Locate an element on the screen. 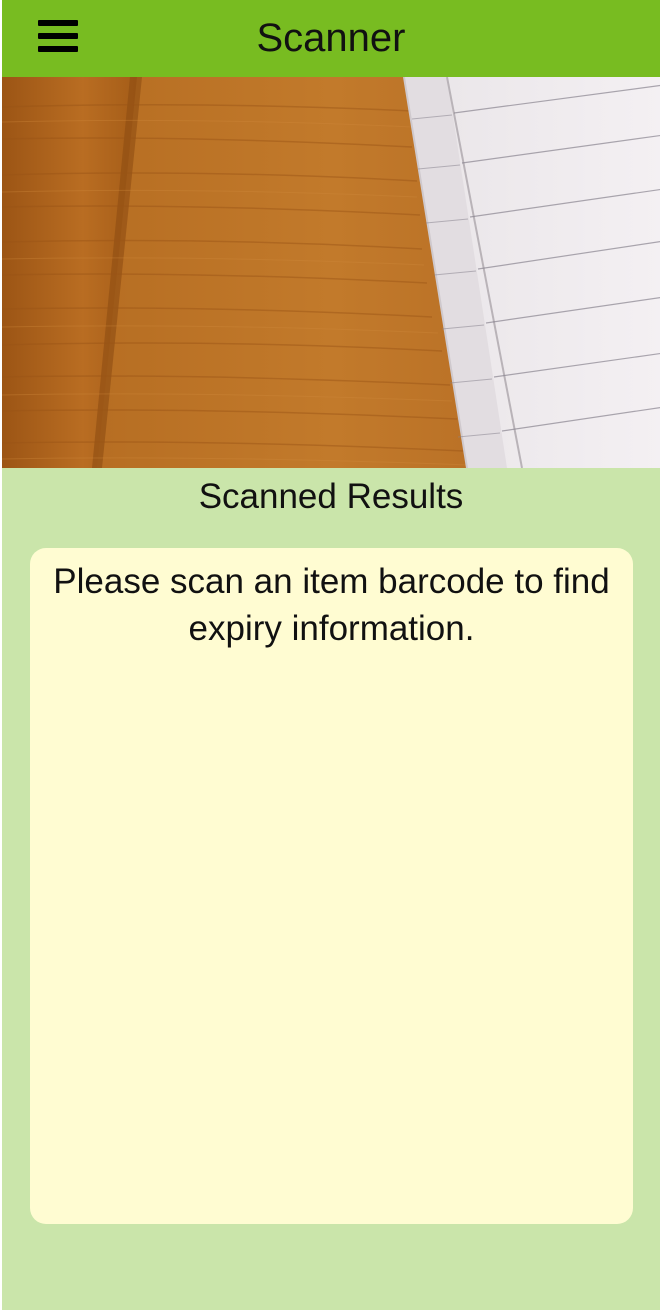 The height and width of the screenshot is (1310, 662). app-header: Scanner is located at coordinates (331, 38).